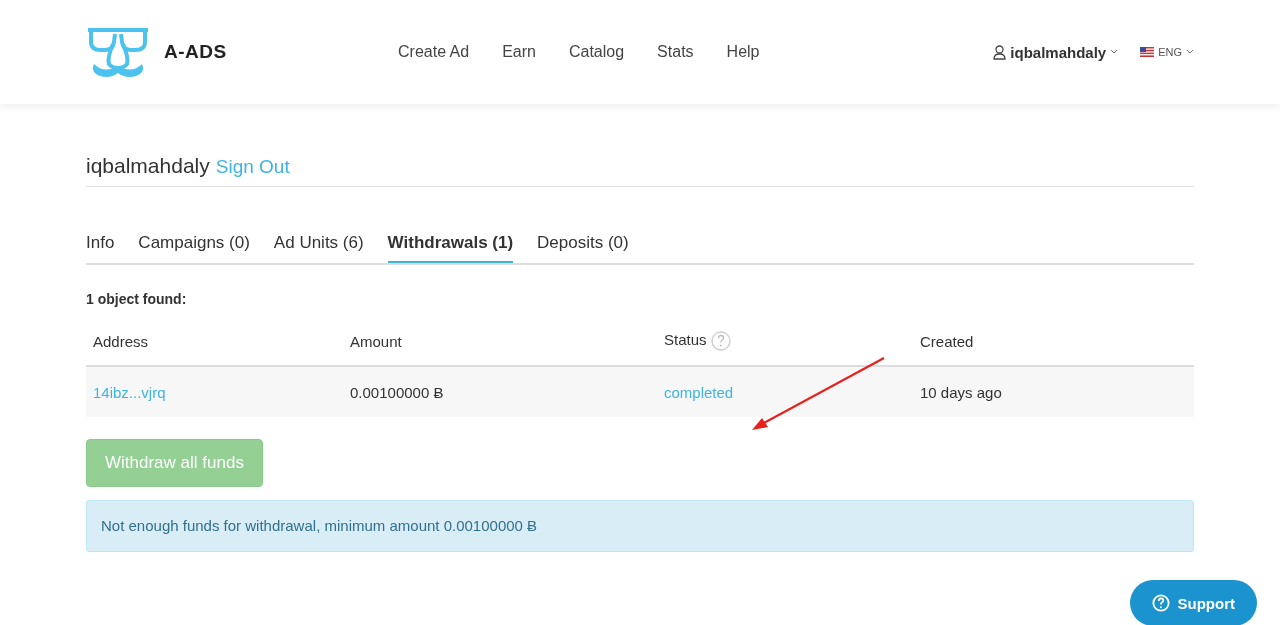 The height and width of the screenshot is (625, 1280). What do you see at coordinates (947, 341) in the screenshot?
I see `column-header: Created` at bounding box center [947, 341].